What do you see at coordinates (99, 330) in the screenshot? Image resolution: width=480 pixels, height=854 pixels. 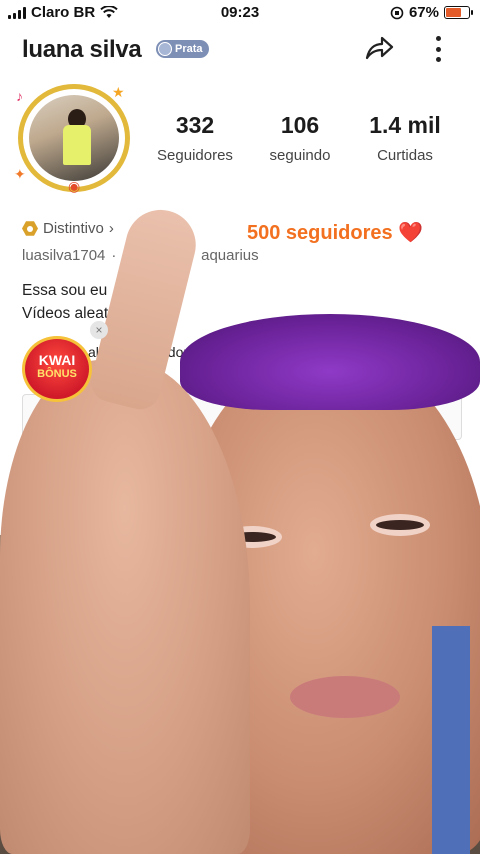 I see `close-icon: ×` at bounding box center [99, 330].